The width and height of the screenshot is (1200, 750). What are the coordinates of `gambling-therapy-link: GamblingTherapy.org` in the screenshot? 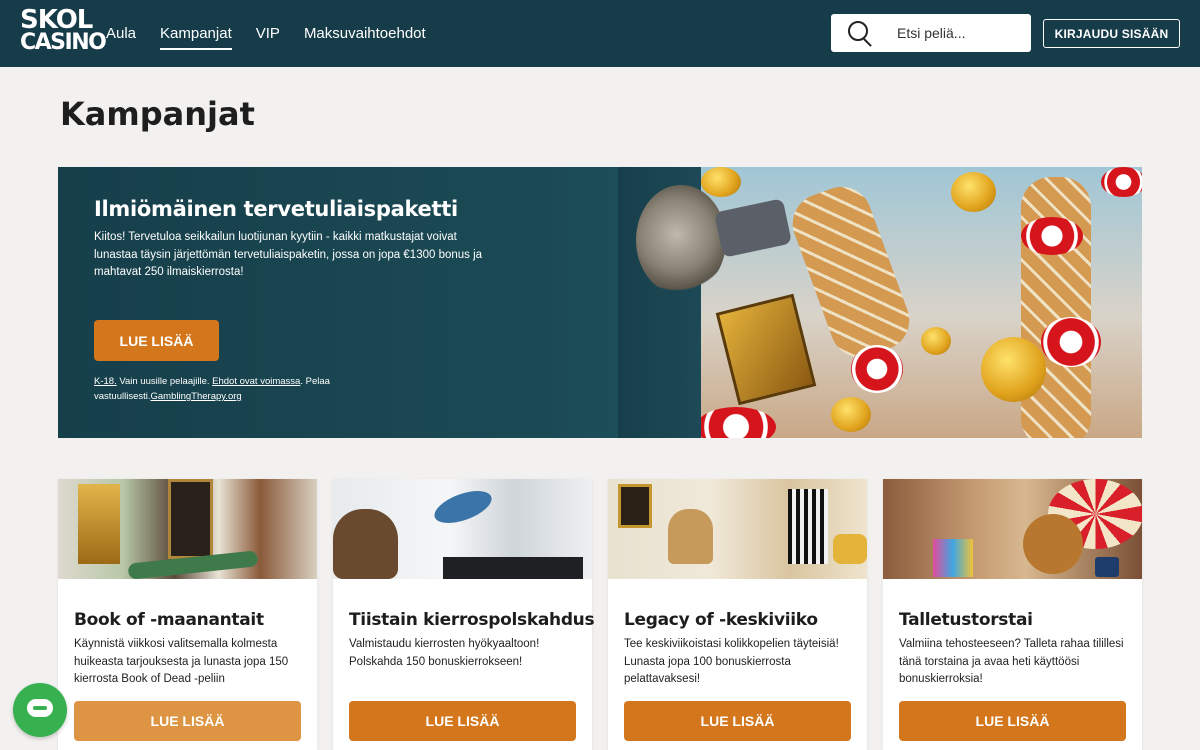 It's located at (196, 396).